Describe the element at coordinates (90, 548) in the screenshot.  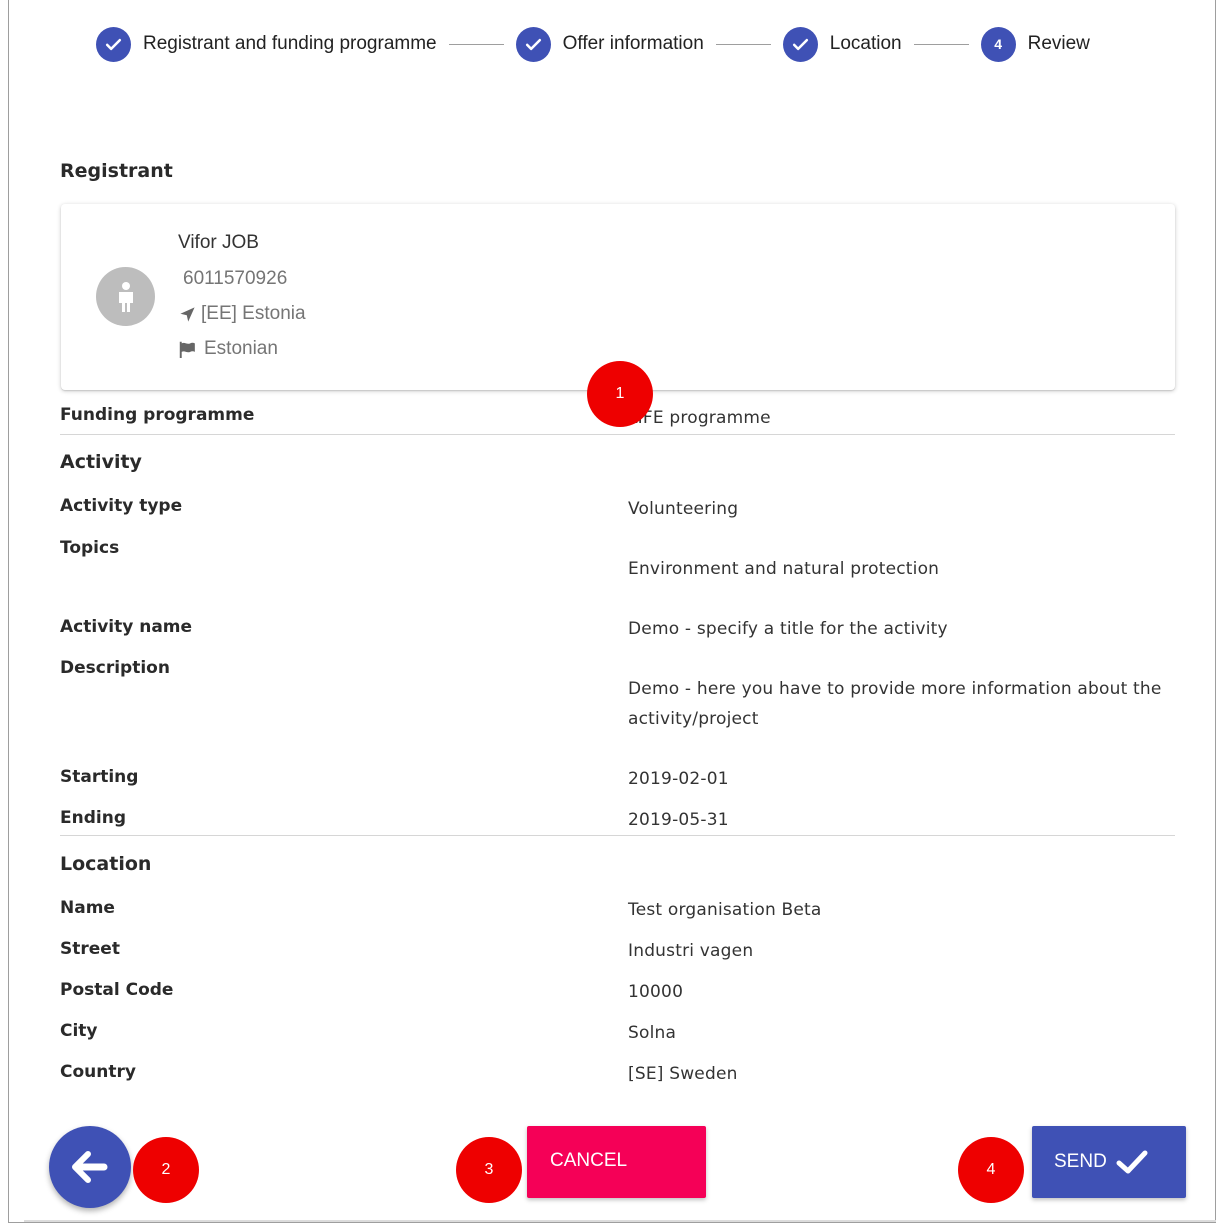
I see `topics-label: Topics` at that location.